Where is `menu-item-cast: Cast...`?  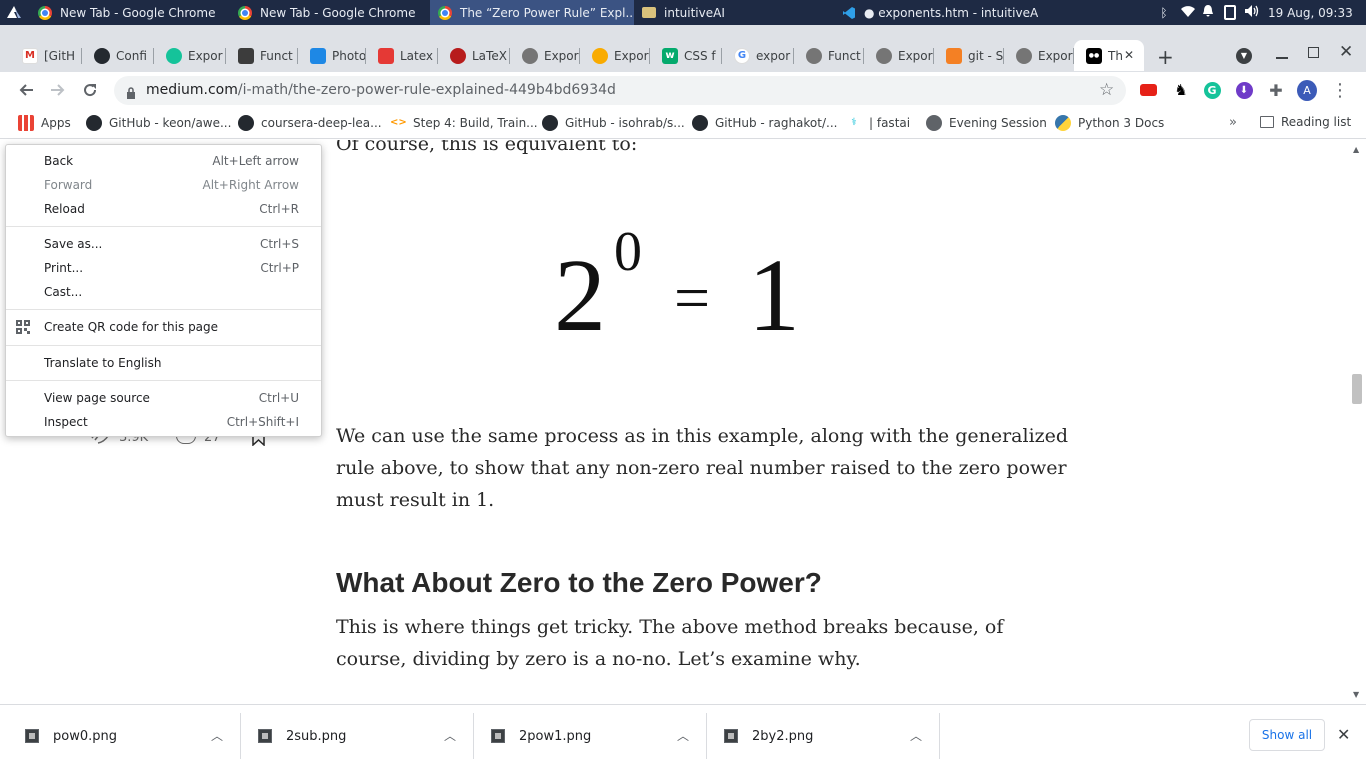 menu-item-cast: Cast... is located at coordinates (163, 292).